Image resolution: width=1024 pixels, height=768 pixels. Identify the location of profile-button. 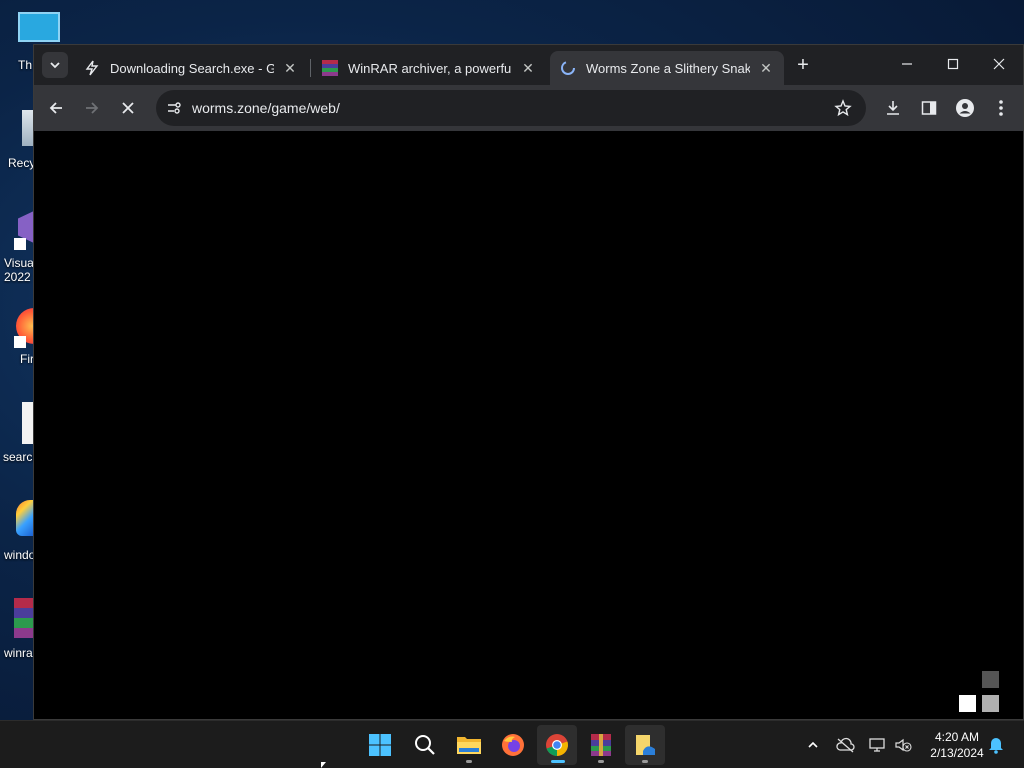
(965, 108).